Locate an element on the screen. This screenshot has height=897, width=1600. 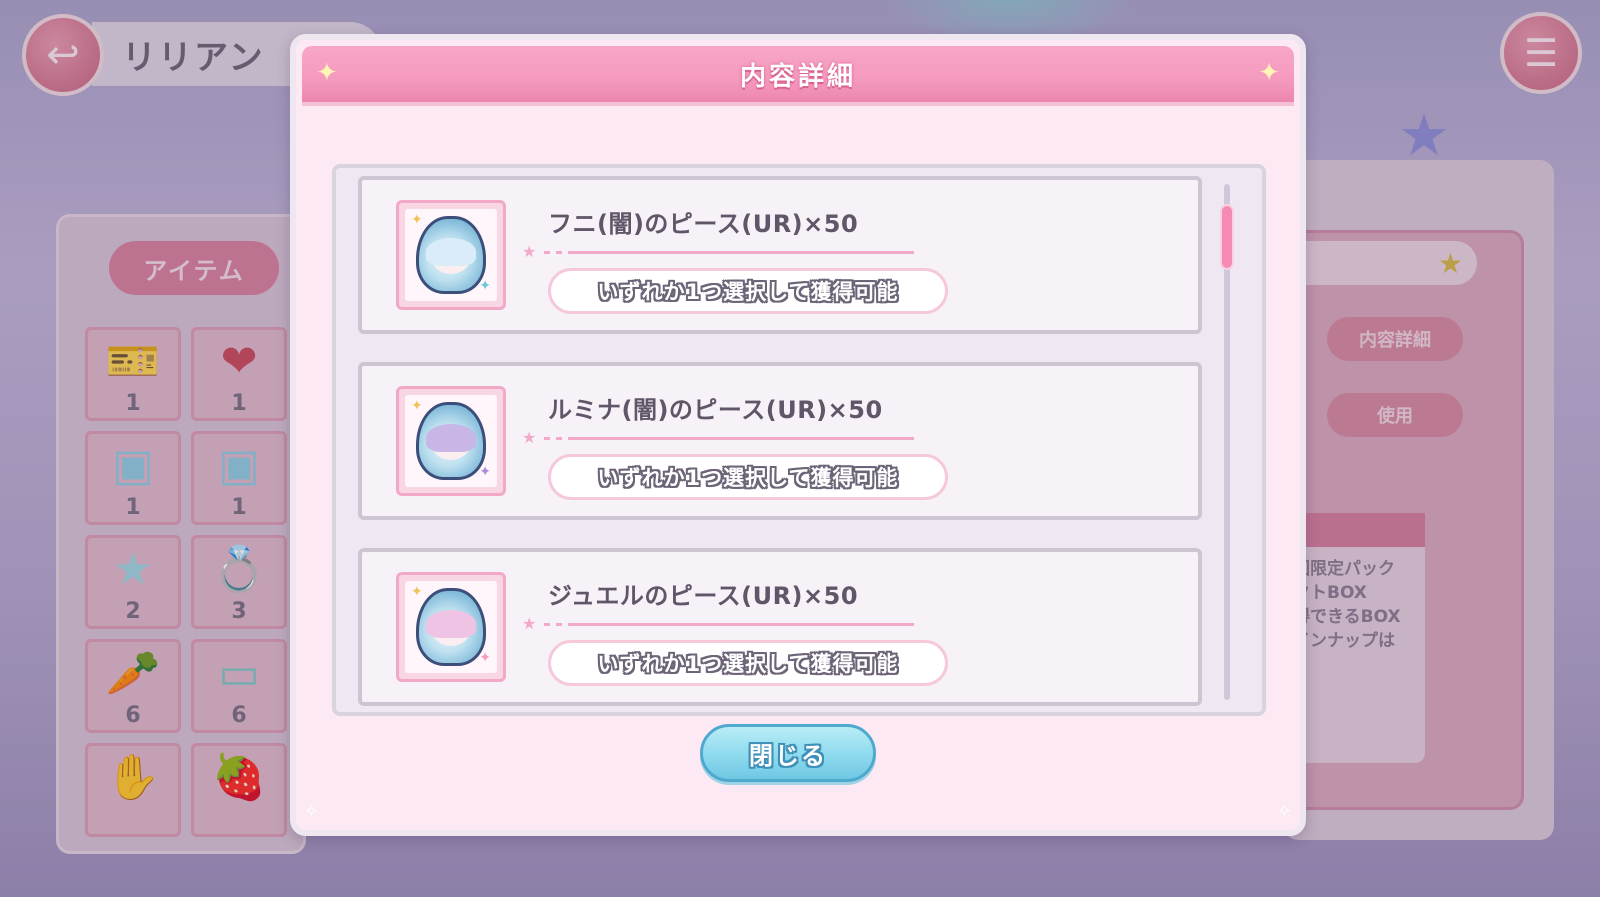
scrollbar-thumb is located at coordinates (1227, 237).